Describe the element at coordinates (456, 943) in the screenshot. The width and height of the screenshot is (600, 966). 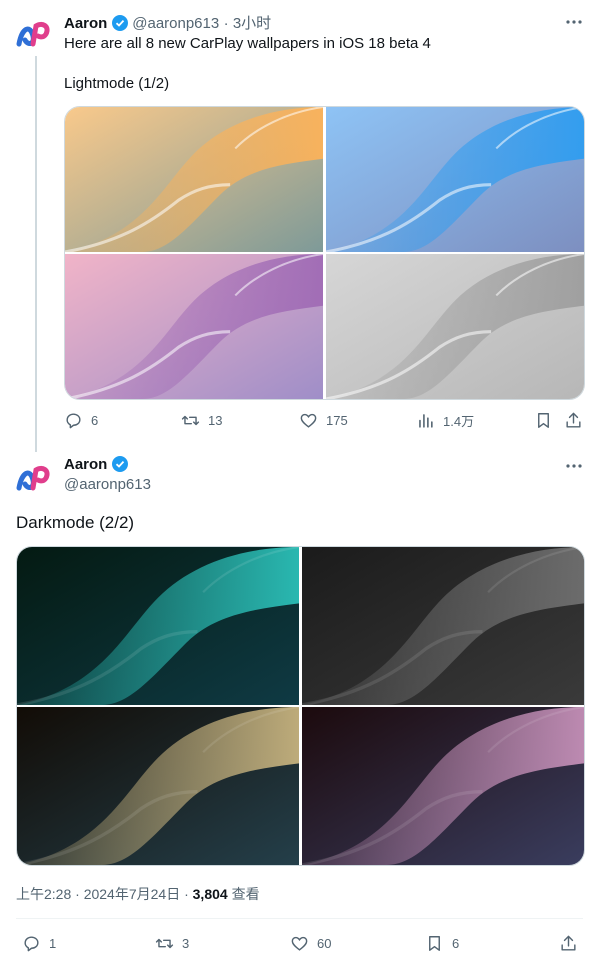
I see `bookmark-count: 6` at that location.